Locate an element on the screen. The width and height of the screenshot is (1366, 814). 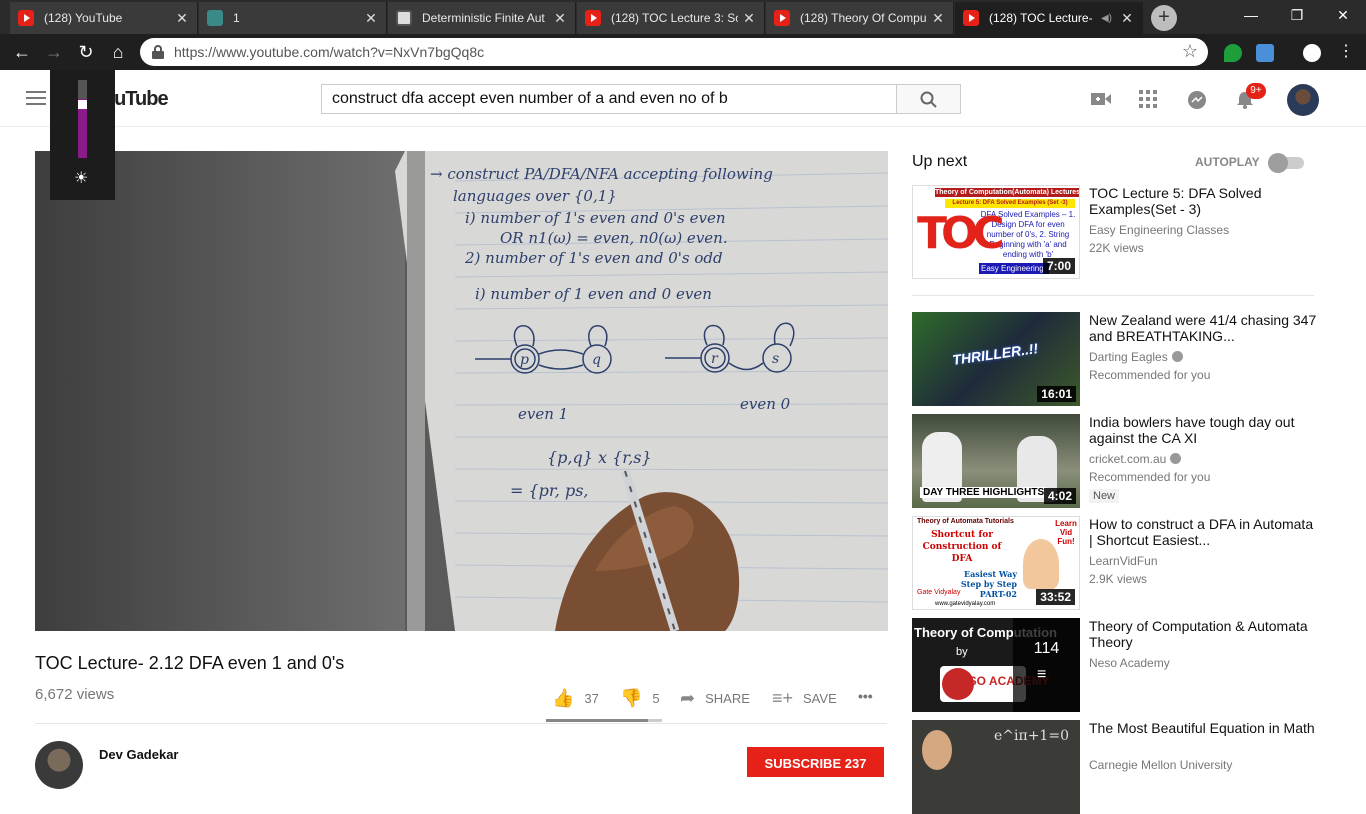
handwriting-even1: even 1 is located at coordinates (543, 414).